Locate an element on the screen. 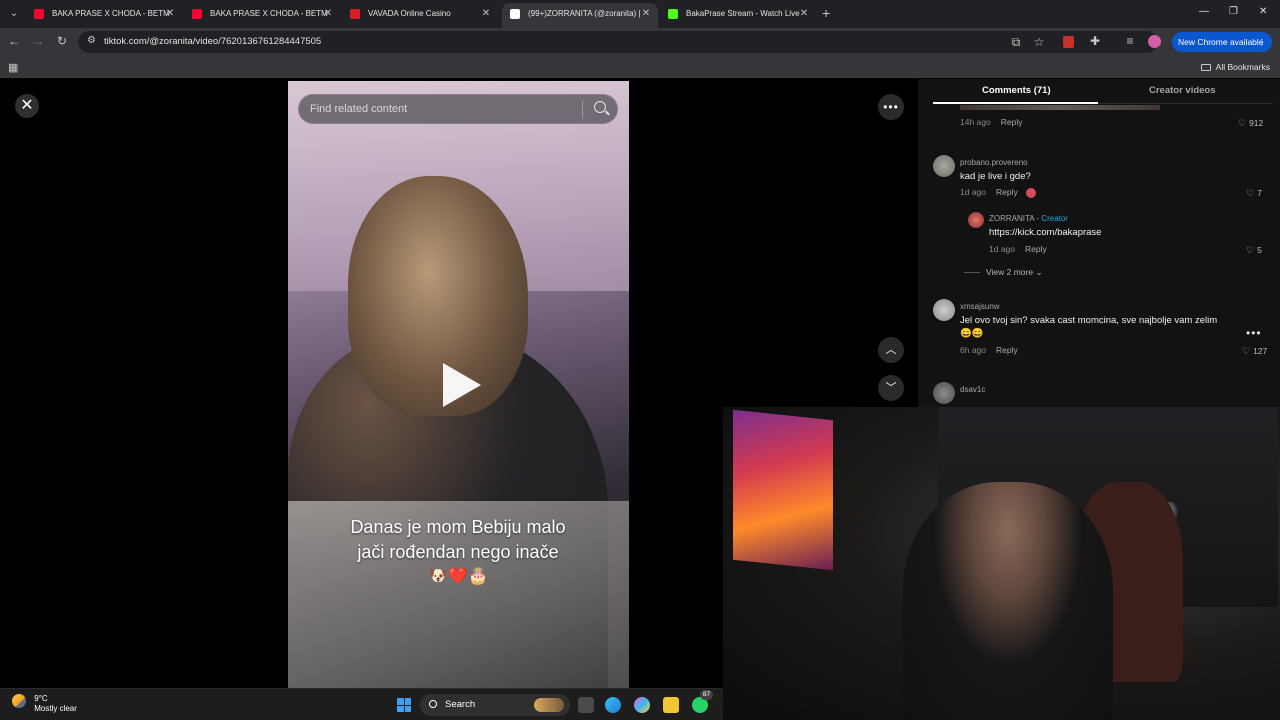 The height and width of the screenshot is (720, 1280). comment-time: 6h ago is located at coordinates (973, 350).